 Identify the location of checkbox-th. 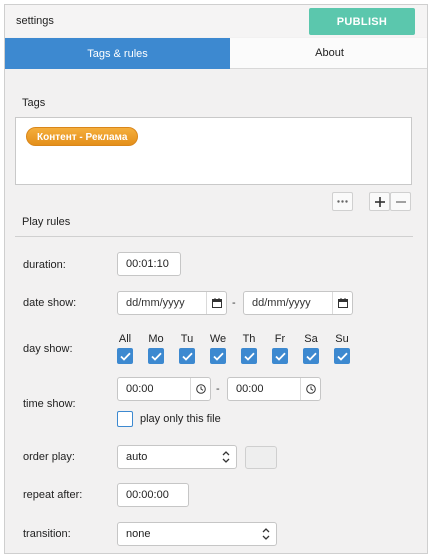
(249, 356).